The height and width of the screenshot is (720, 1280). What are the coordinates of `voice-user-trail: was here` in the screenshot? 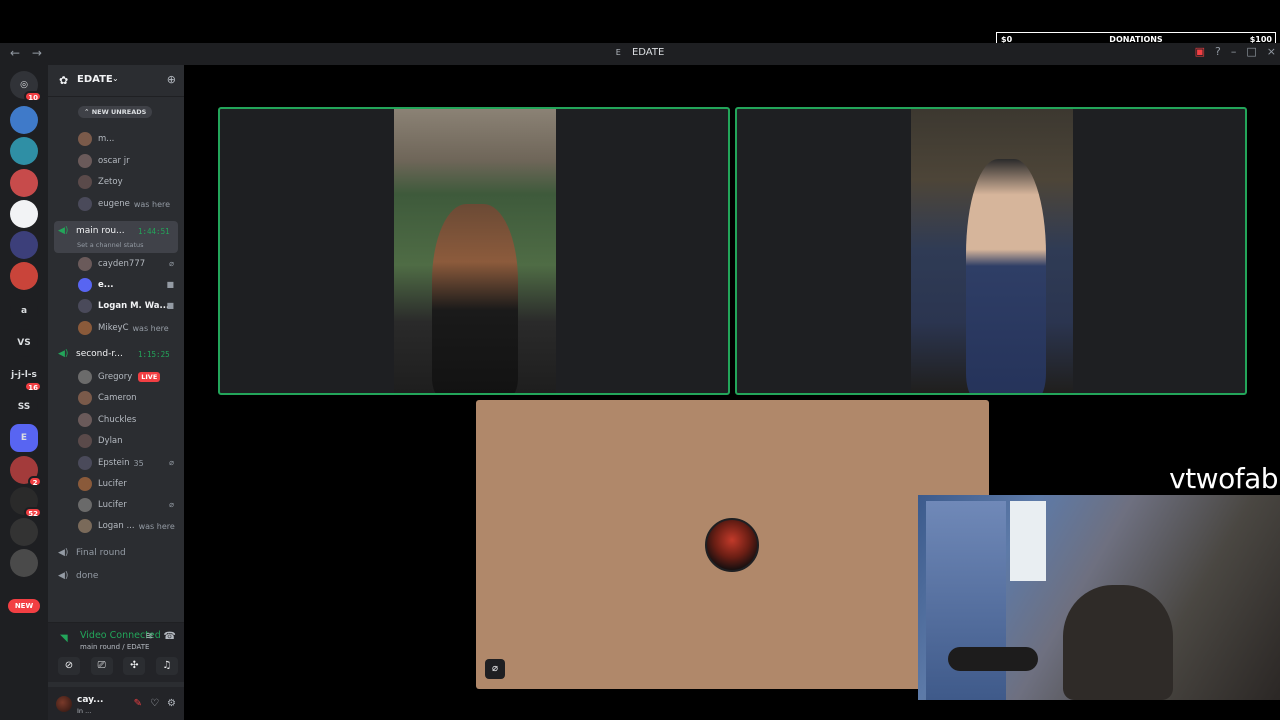 It's located at (156, 526).